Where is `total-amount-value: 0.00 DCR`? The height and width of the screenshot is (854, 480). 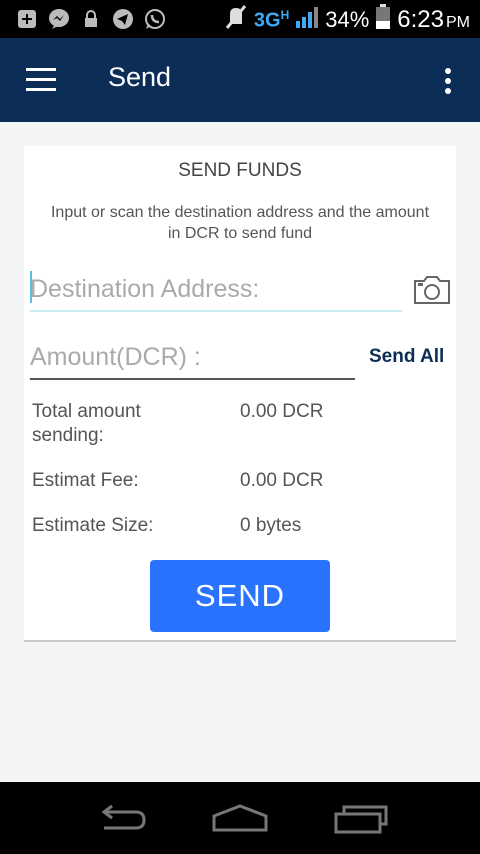 total-amount-value: 0.00 DCR is located at coordinates (282, 411).